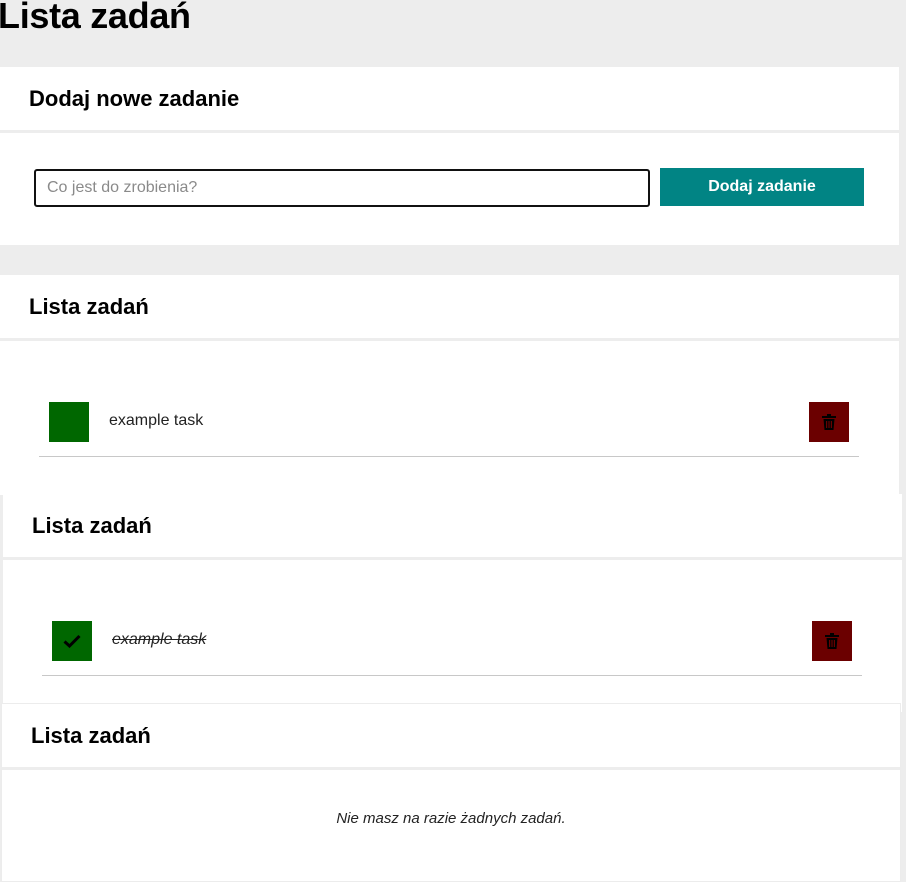  I want to click on add-task-header: Dodaj nowe zadanie, so click(449, 100).